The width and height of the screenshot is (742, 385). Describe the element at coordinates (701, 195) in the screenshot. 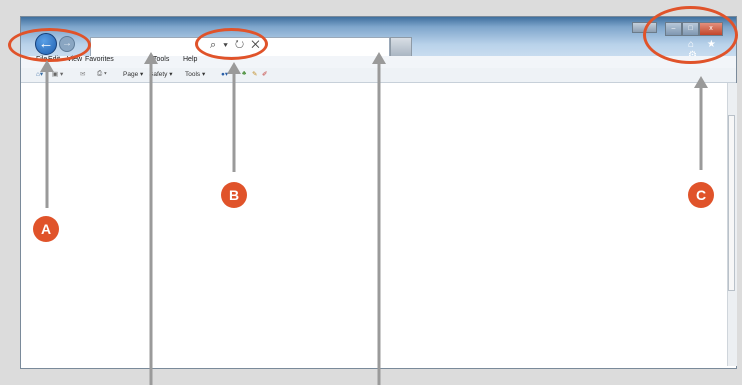

I see `callout-c: C` at that location.